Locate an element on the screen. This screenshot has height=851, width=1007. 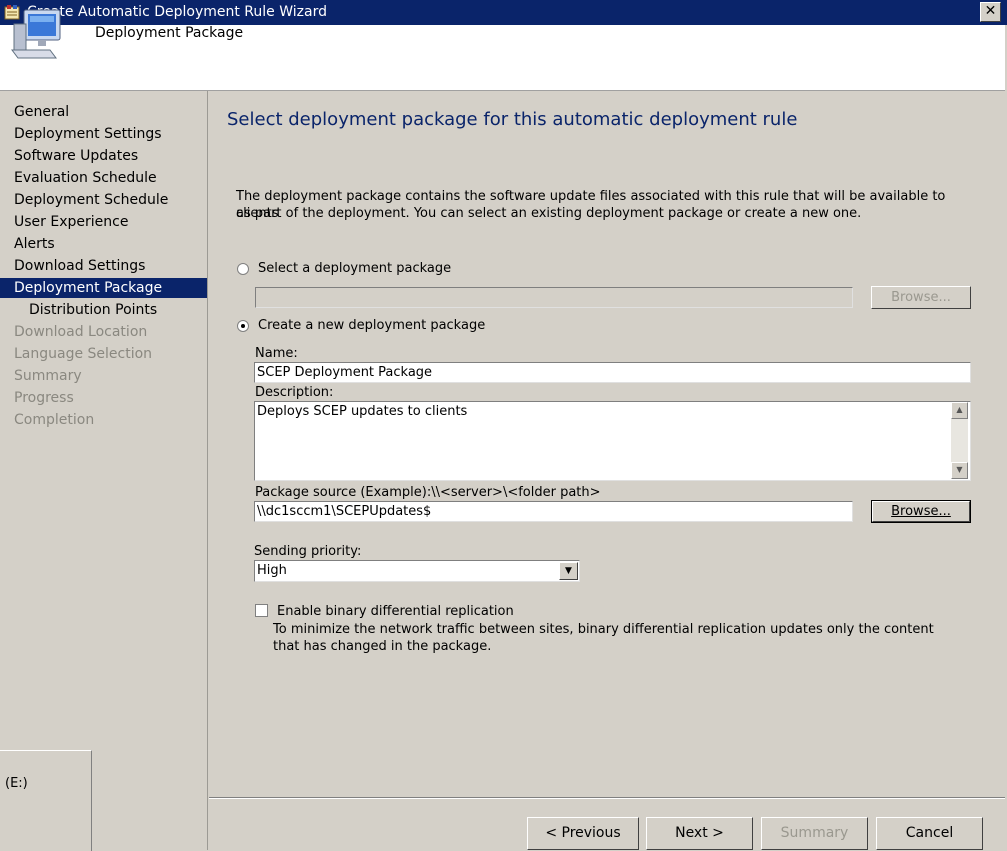
sidebar-item-deployment-package: Deployment Package is located at coordinates (103, 288).